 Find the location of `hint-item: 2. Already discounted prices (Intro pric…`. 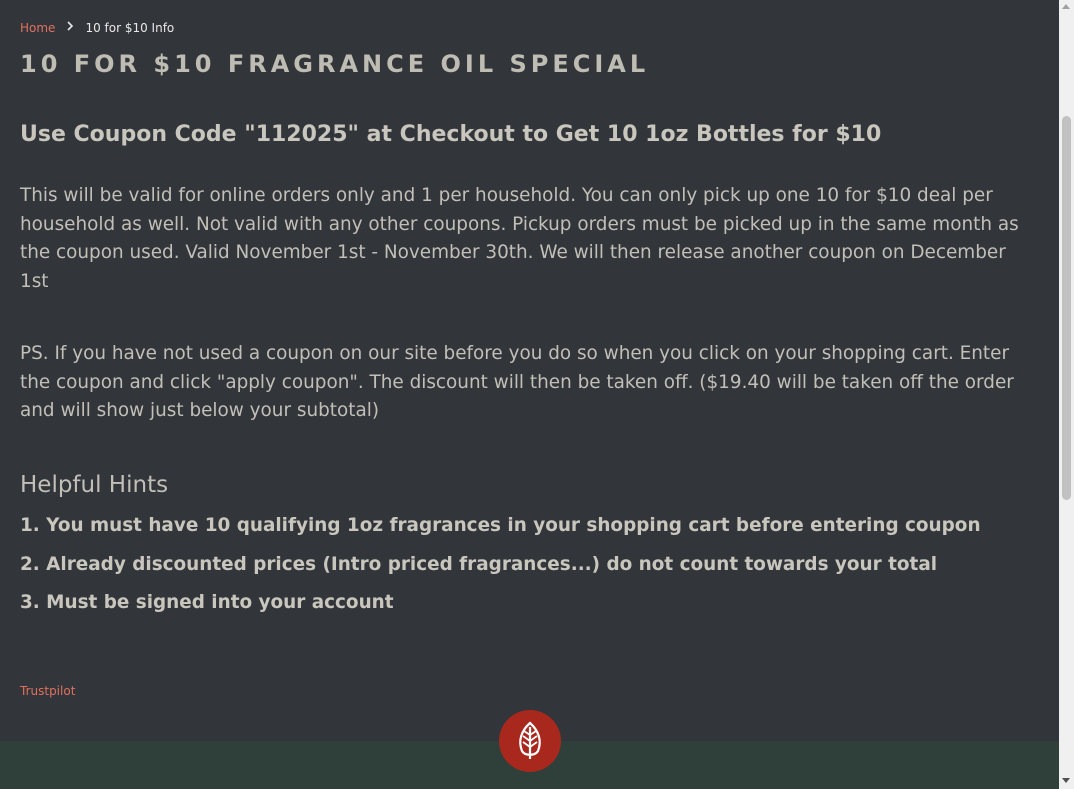

hint-item: 2. Already discounted prices (Intro pric… is located at coordinates (479, 564).